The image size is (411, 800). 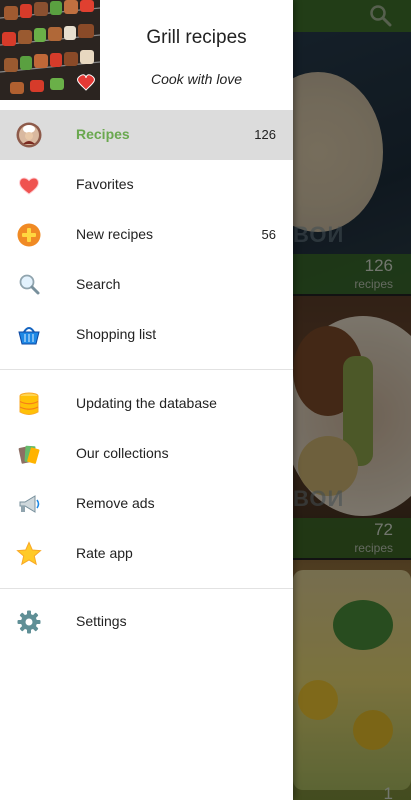 What do you see at coordinates (146, 135) in the screenshot?
I see `menu-item-recipes: Recipes 126` at bounding box center [146, 135].